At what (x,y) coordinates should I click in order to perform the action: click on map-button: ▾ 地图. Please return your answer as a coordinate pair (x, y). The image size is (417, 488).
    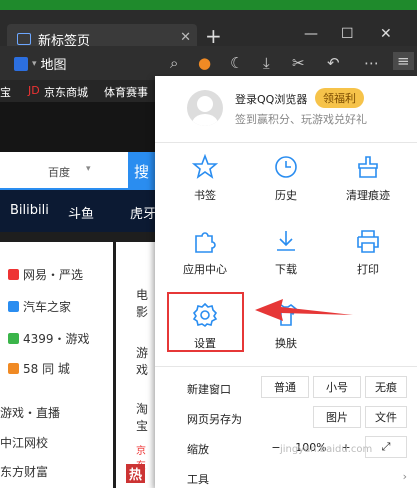
    Looking at the image, I should click on (40, 63).